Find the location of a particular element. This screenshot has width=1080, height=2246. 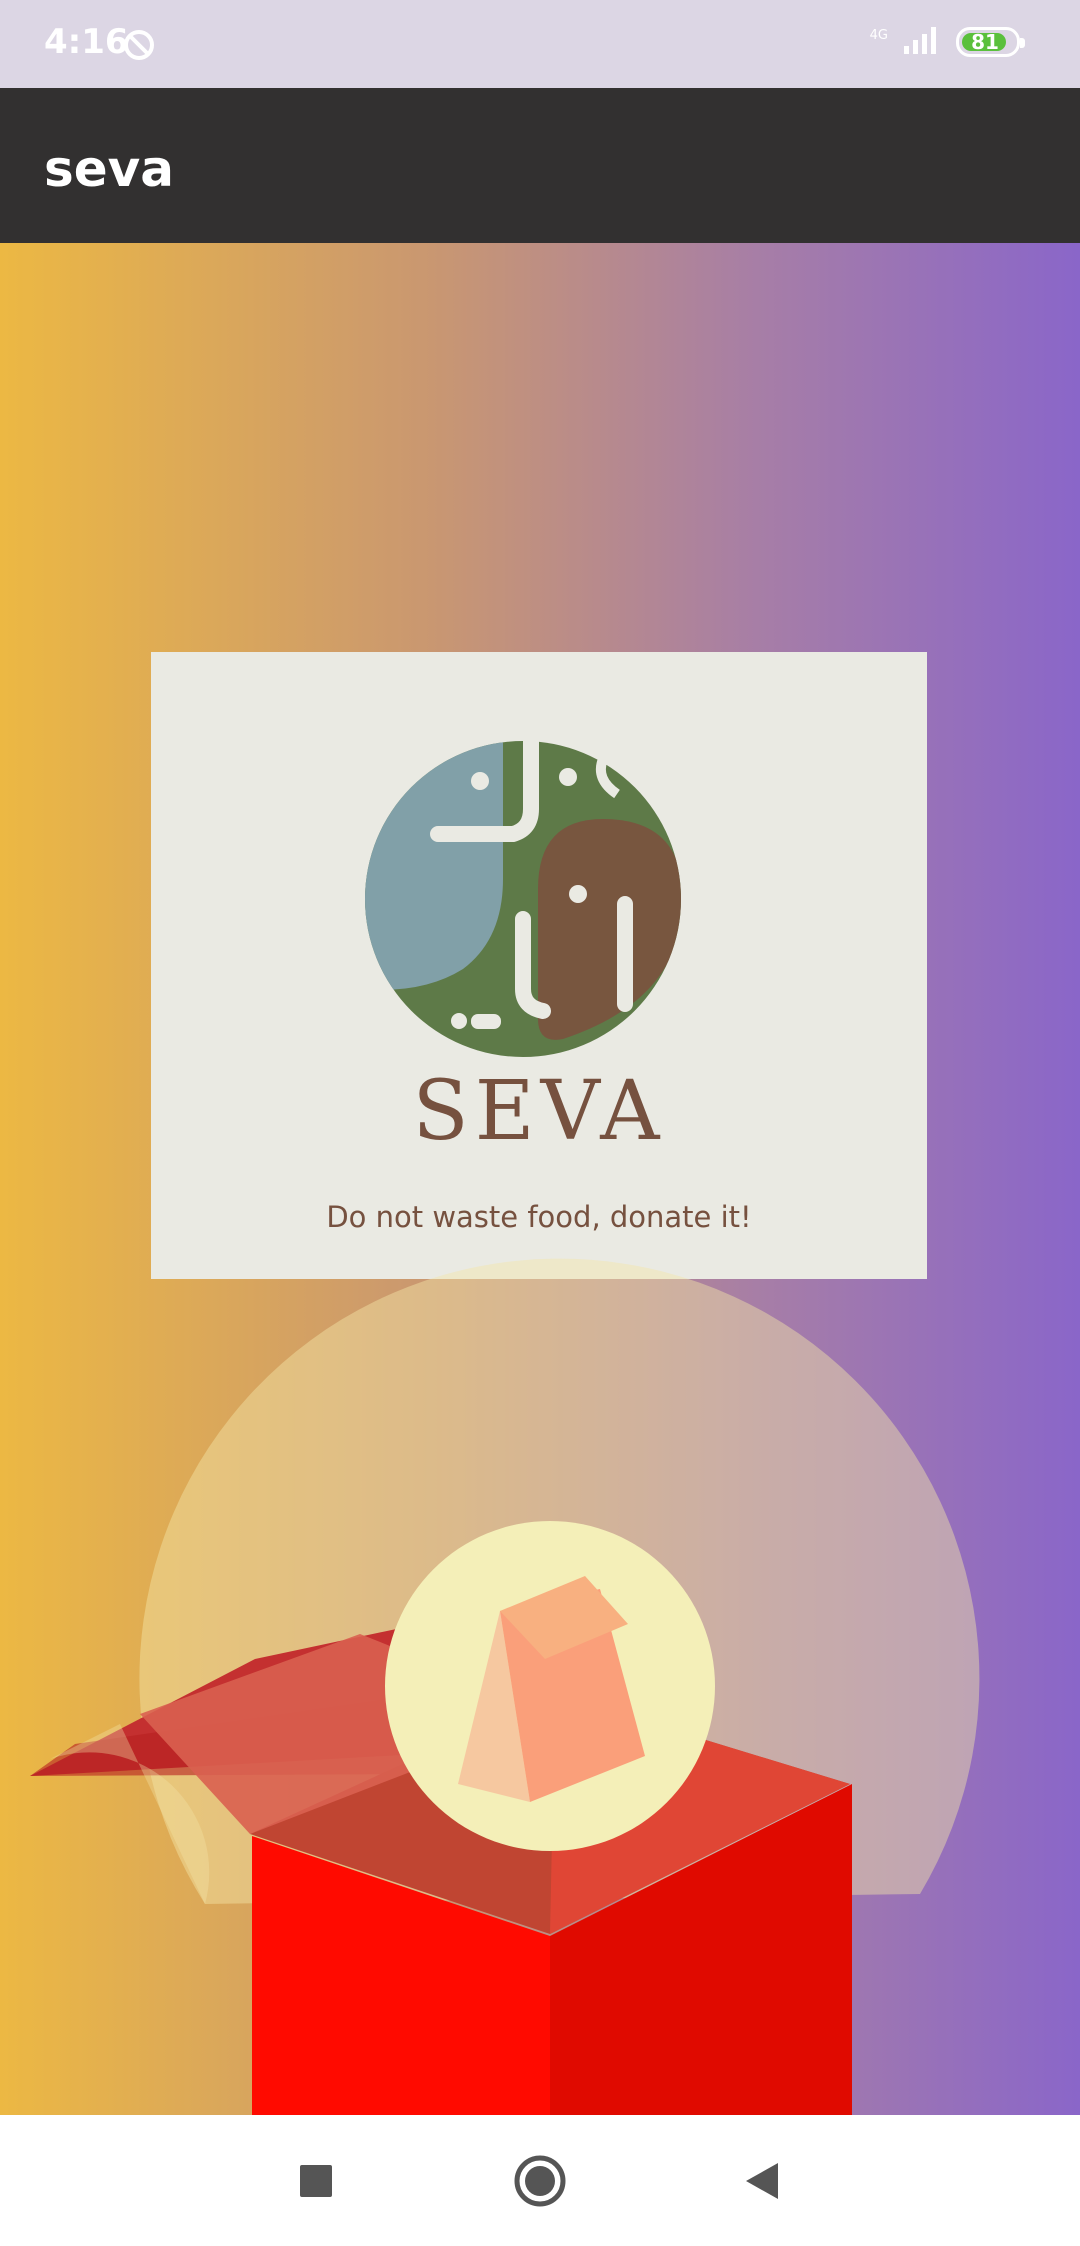

recents-button is located at coordinates (316, 2181).